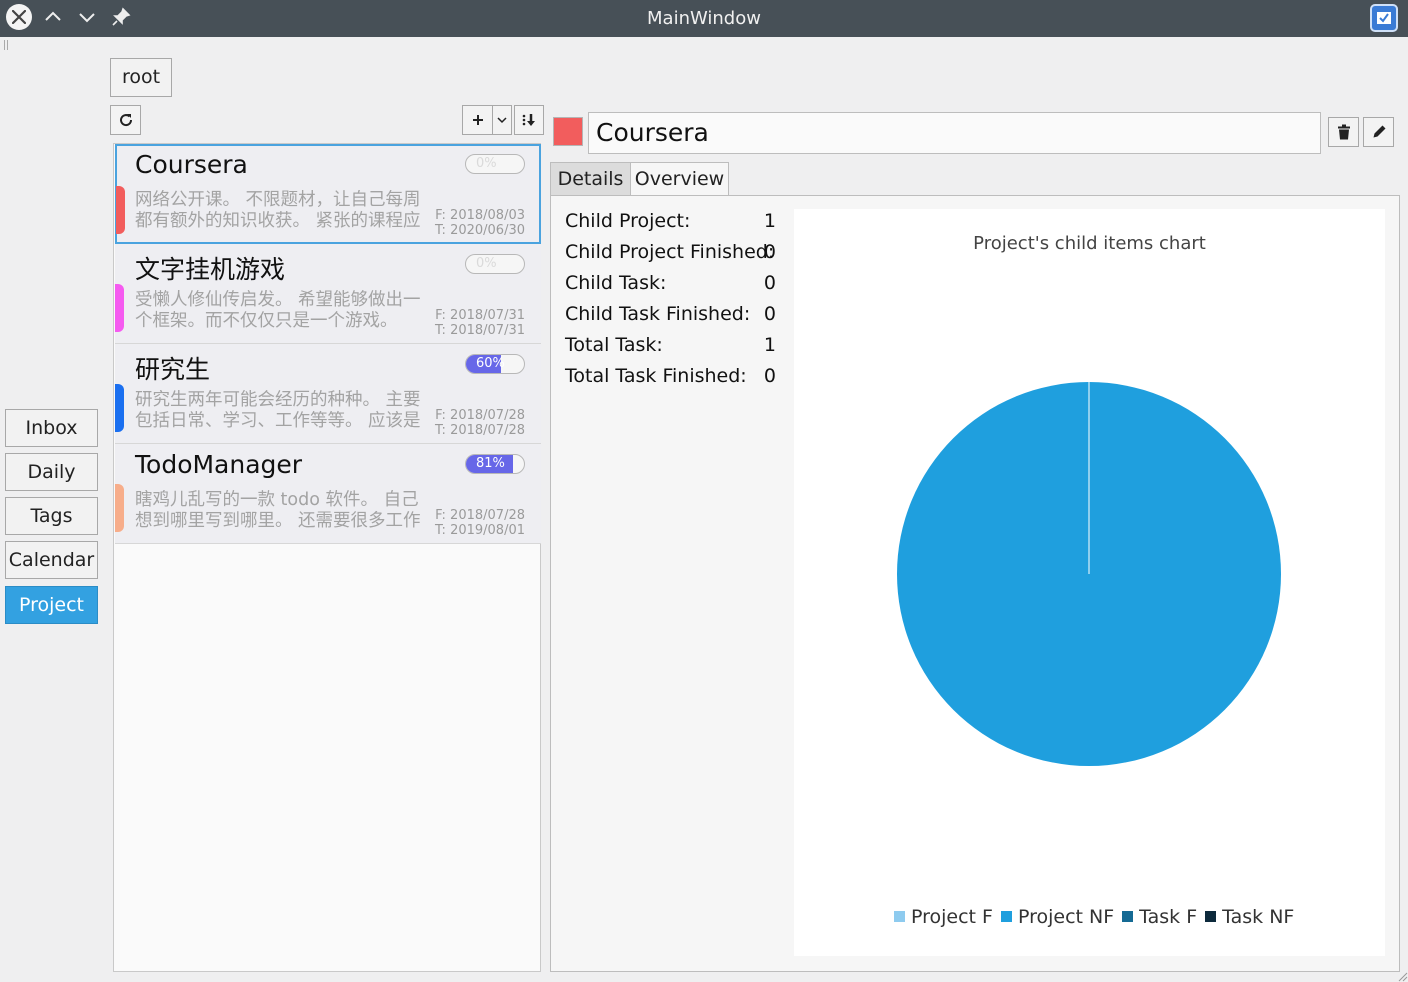  I want to click on nav-calendar-button: Calendar, so click(51, 560).